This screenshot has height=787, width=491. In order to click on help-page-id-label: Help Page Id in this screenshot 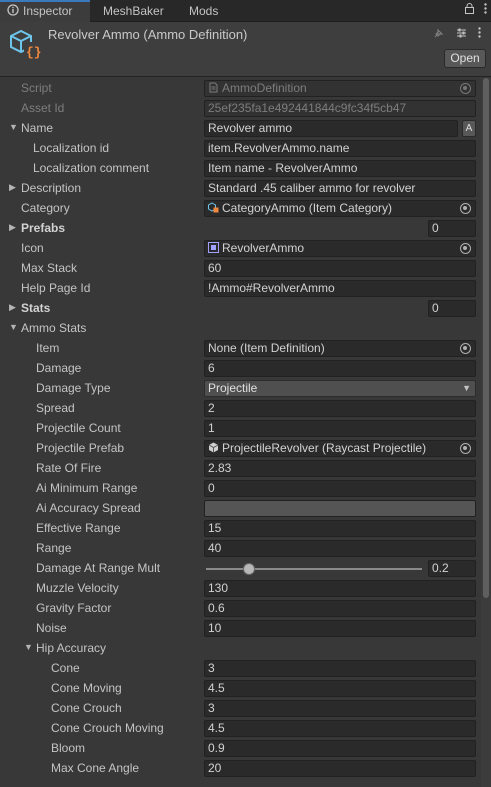, I will do `click(56, 288)`.